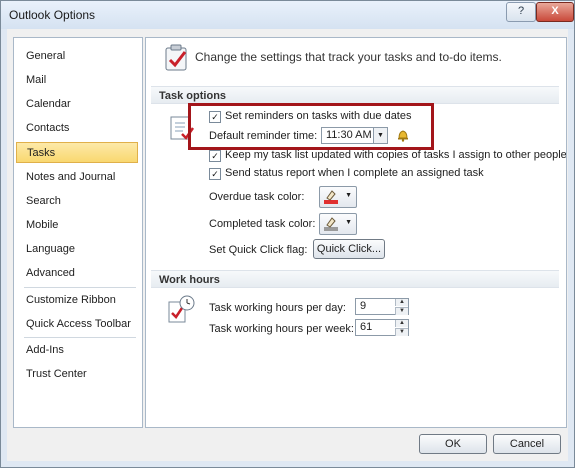 The width and height of the screenshot is (575, 468). What do you see at coordinates (77, 324) in the screenshot?
I see `nav-item-quick-access-toolbar: Quick Access Toolbar` at bounding box center [77, 324].